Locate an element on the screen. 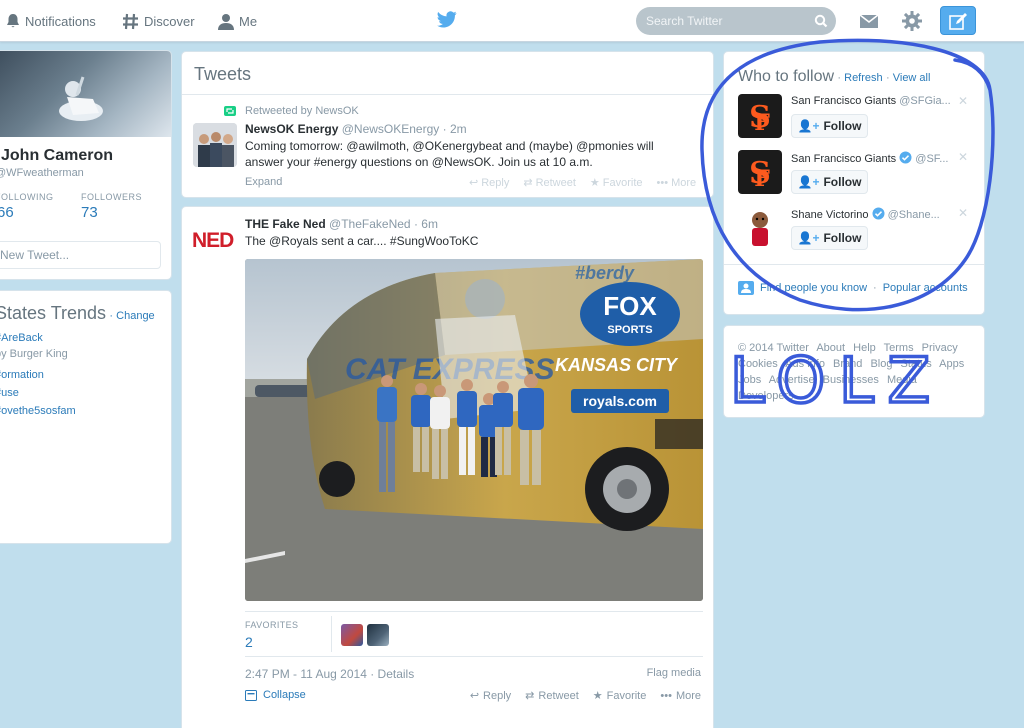  flag-media-link: Flag media is located at coordinates (674, 673).